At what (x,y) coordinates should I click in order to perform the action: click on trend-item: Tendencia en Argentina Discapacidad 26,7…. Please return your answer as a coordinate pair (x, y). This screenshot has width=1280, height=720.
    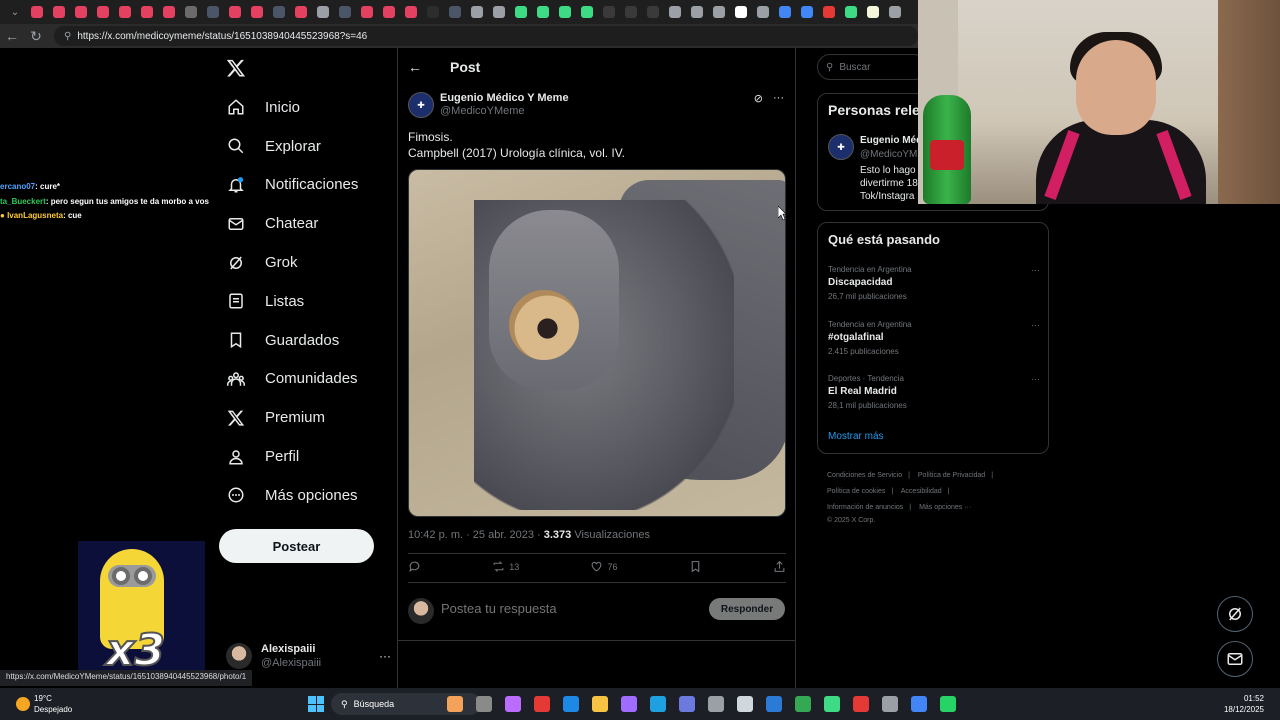
    Looking at the image, I should click on (934, 284).